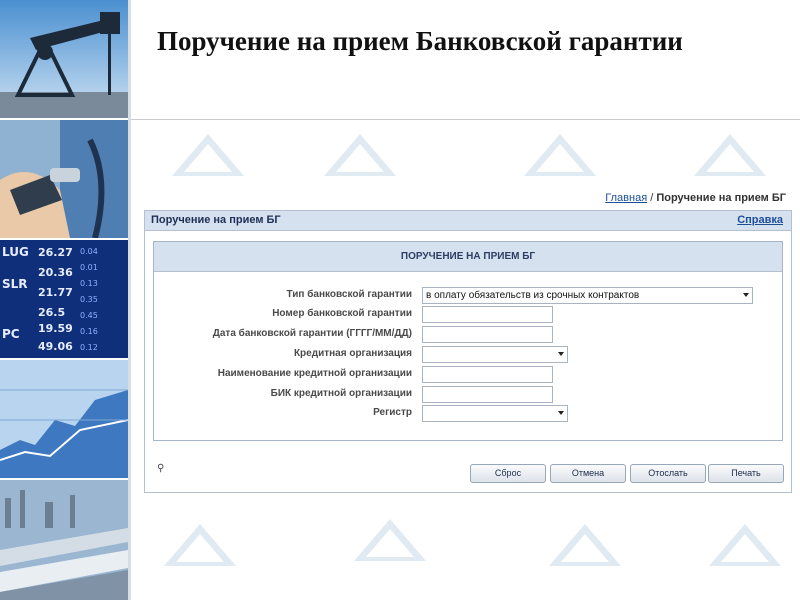 This screenshot has height=600, width=800. I want to click on panel-header: Поручение на прием БГ Справка, so click(468, 221).